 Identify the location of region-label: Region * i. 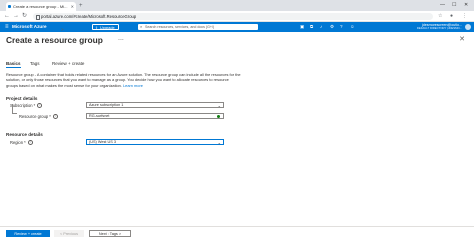
(21, 143).